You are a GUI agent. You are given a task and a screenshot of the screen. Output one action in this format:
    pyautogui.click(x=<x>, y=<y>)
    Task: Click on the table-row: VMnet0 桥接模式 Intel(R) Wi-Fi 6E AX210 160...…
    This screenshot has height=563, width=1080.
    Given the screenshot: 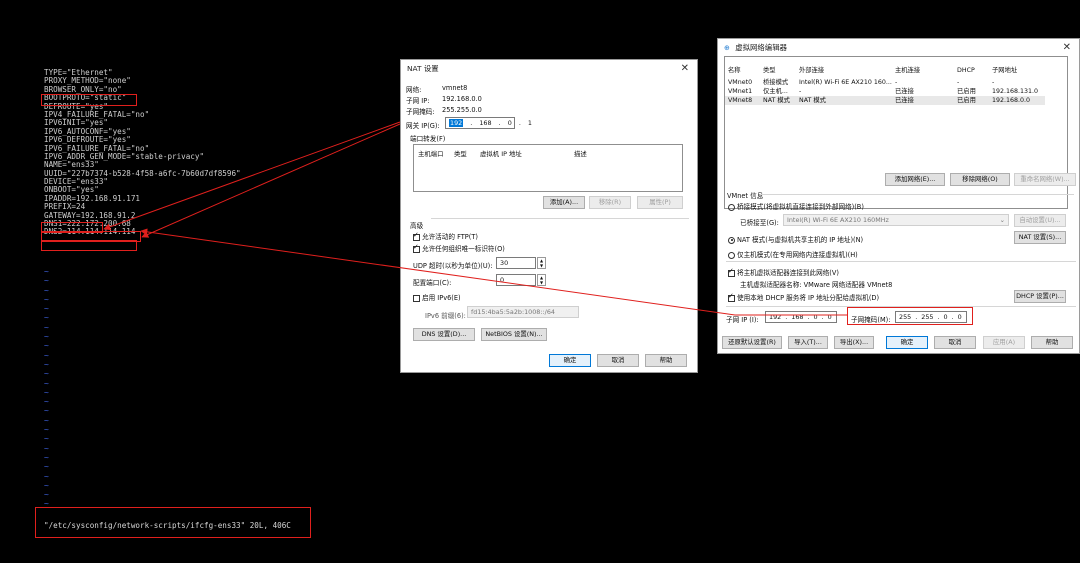 What is the action you would take?
    pyautogui.click(x=885, y=82)
    